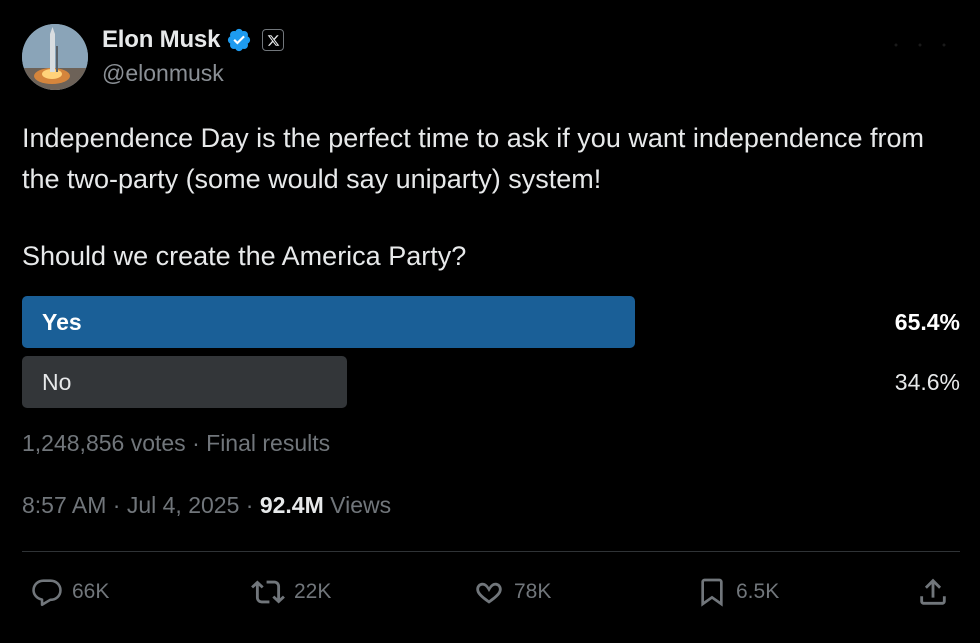 This screenshot has height=643, width=980. I want to click on repost-icon, so click(268, 592).